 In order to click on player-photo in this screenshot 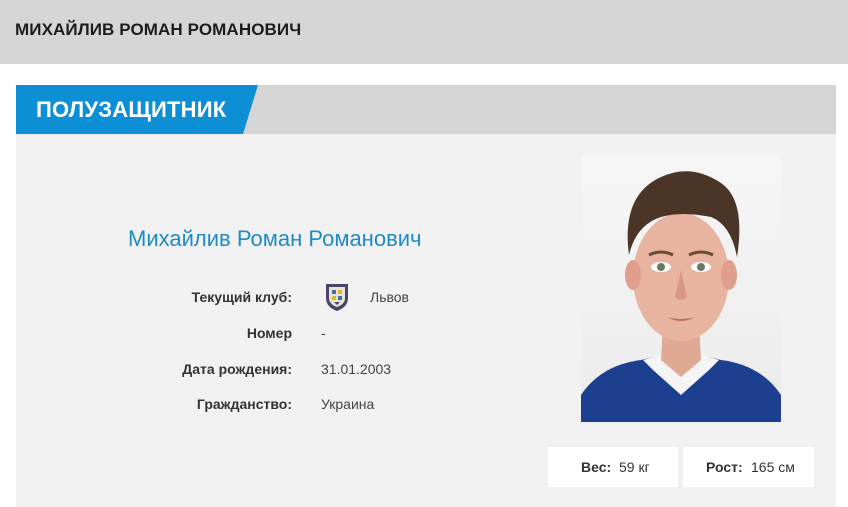, I will do `click(681, 288)`.